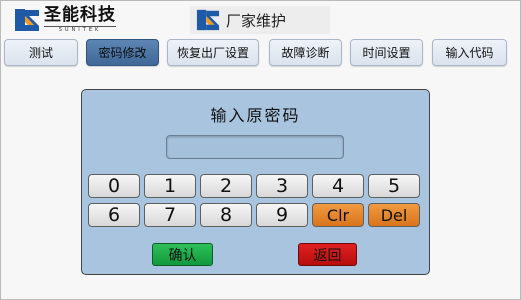  I want to click on logo-subtext: SUNITEK, so click(80, 29).